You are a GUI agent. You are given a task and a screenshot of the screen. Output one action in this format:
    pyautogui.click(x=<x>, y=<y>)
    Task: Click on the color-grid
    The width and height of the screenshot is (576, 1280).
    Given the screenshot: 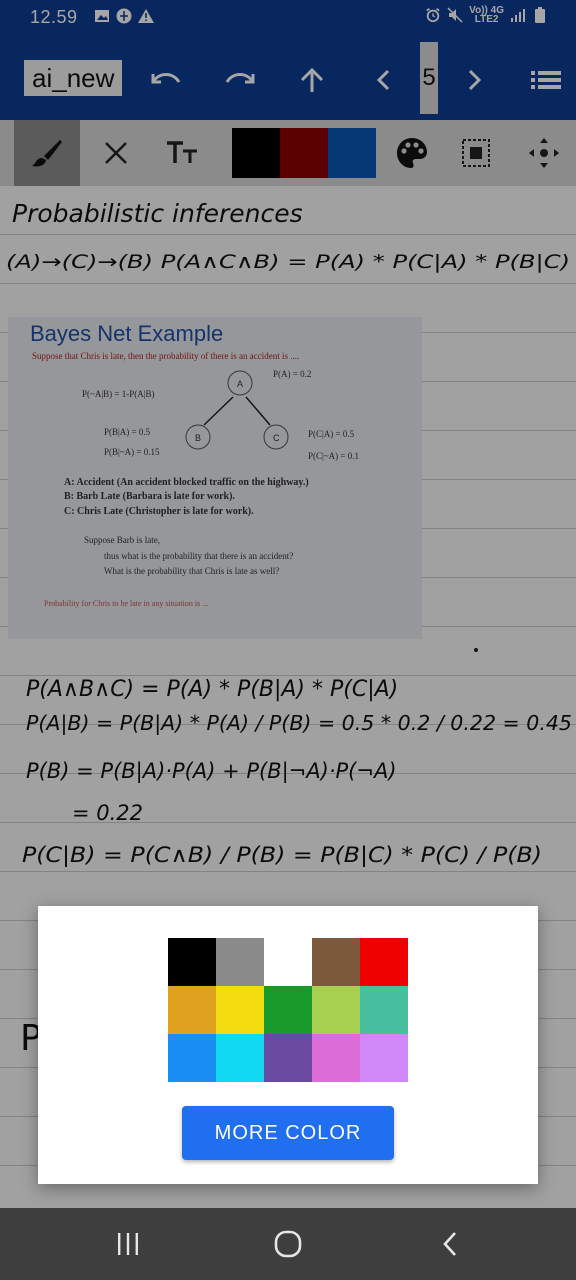 What is the action you would take?
    pyautogui.click(x=288, y=1010)
    